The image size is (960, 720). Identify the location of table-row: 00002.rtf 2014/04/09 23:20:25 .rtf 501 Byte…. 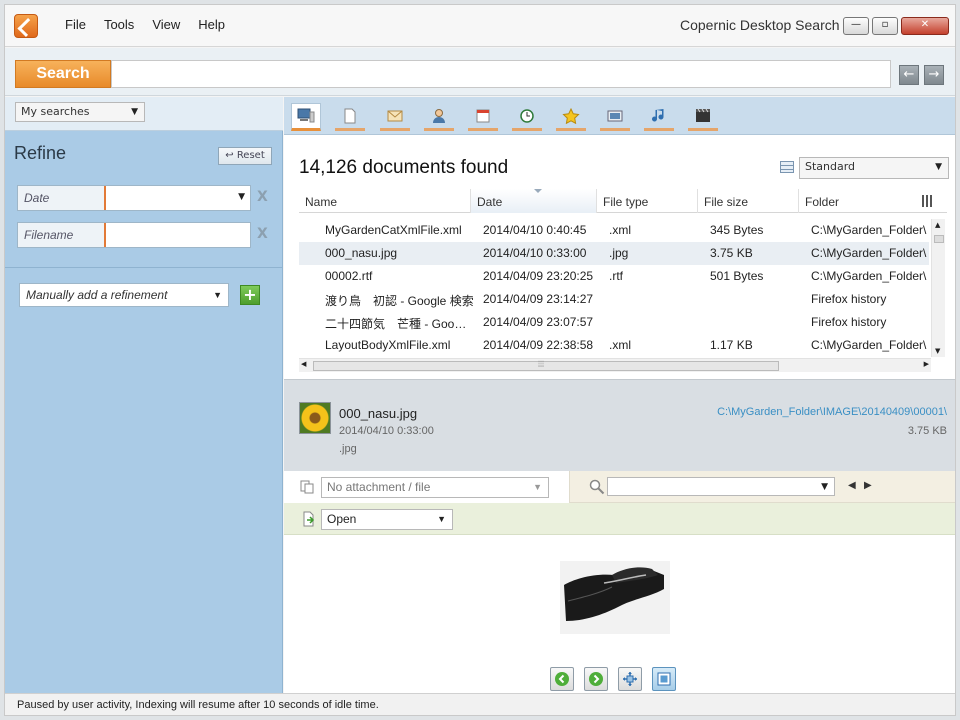
(614, 276).